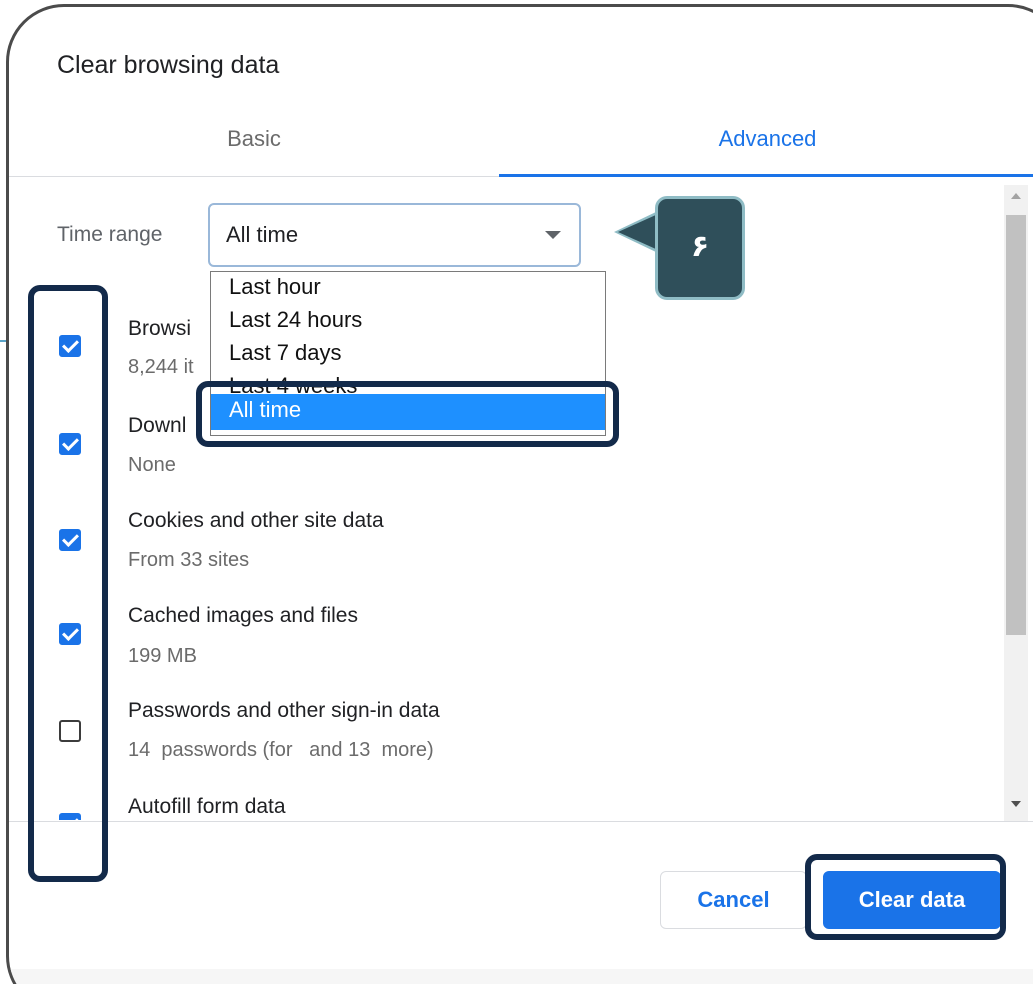 This screenshot has width=1033, height=984. What do you see at coordinates (284, 710) in the screenshot?
I see `item-title-passwords: Passwords and other sign-in data` at bounding box center [284, 710].